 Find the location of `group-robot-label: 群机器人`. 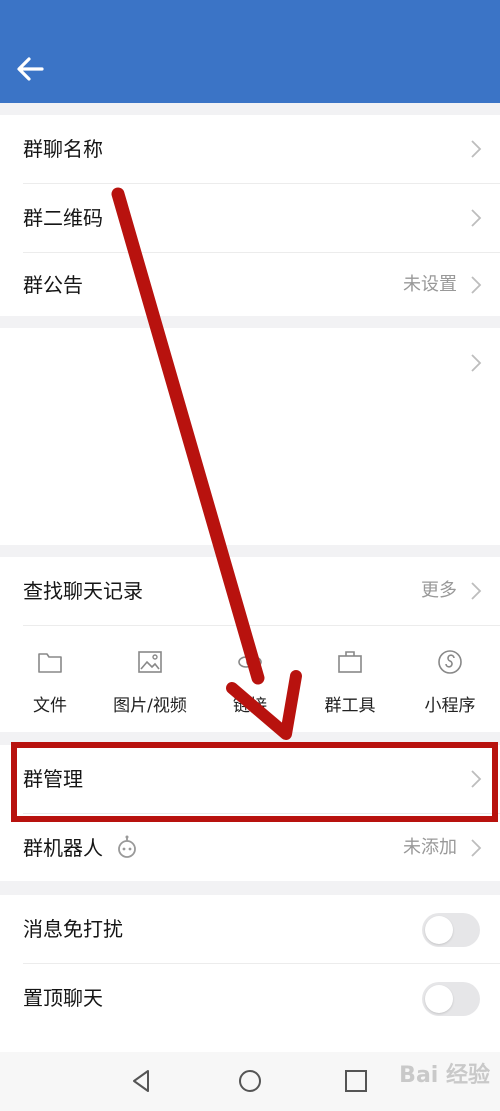

group-robot-label: 群机器人 is located at coordinates (63, 848).